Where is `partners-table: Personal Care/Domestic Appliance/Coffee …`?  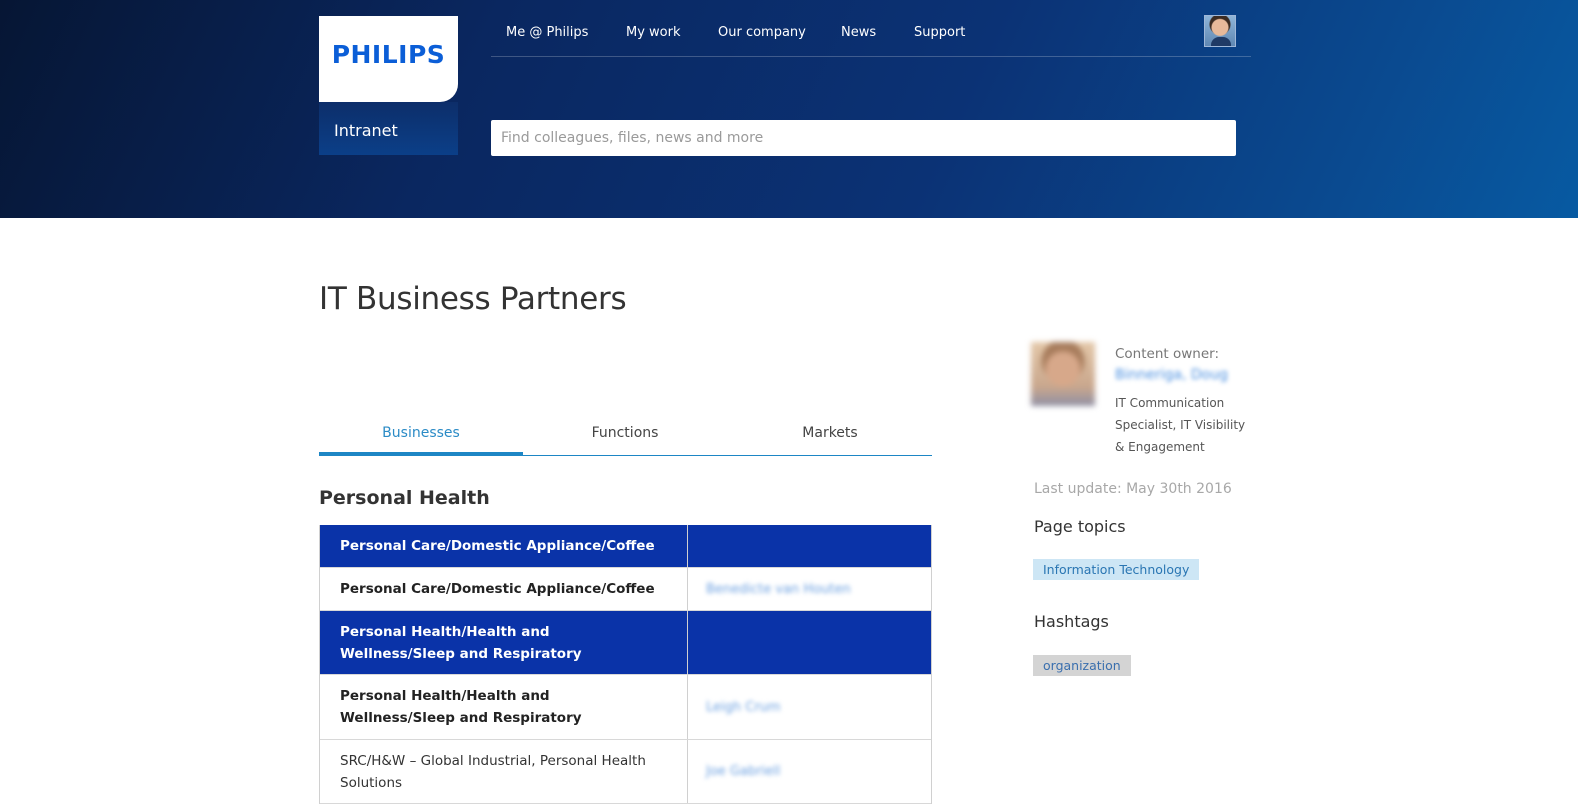
partners-table: Personal Care/Domestic Appliance/Coffee … is located at coordinates (625, 664).